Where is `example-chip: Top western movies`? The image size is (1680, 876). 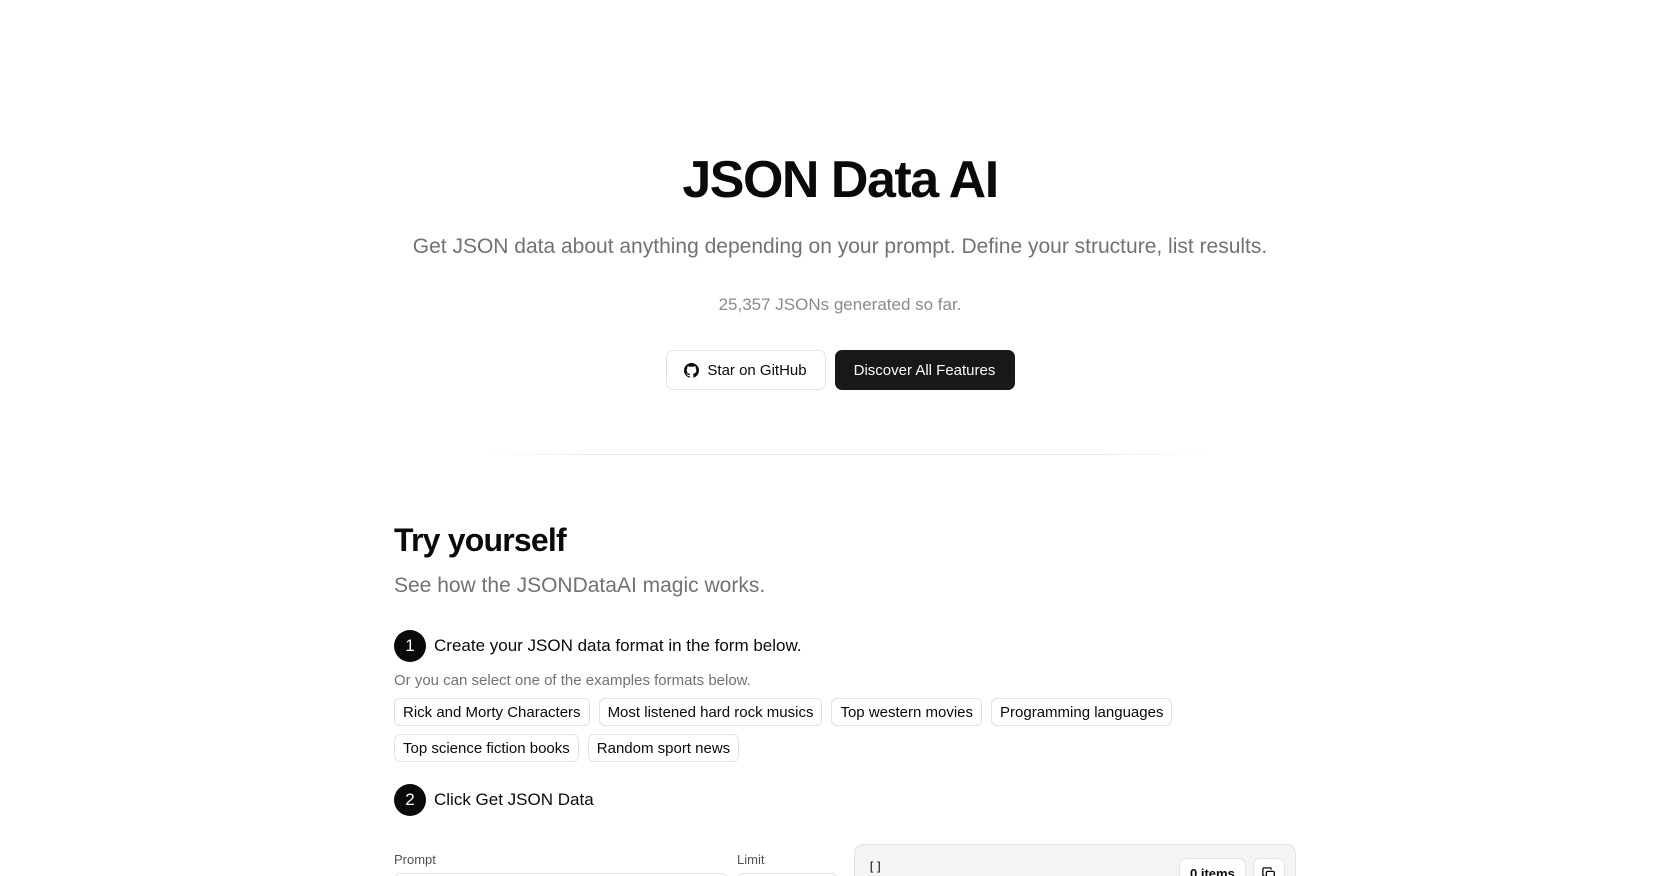
example-chip: Top western movies is located at coordinates (907, 712).